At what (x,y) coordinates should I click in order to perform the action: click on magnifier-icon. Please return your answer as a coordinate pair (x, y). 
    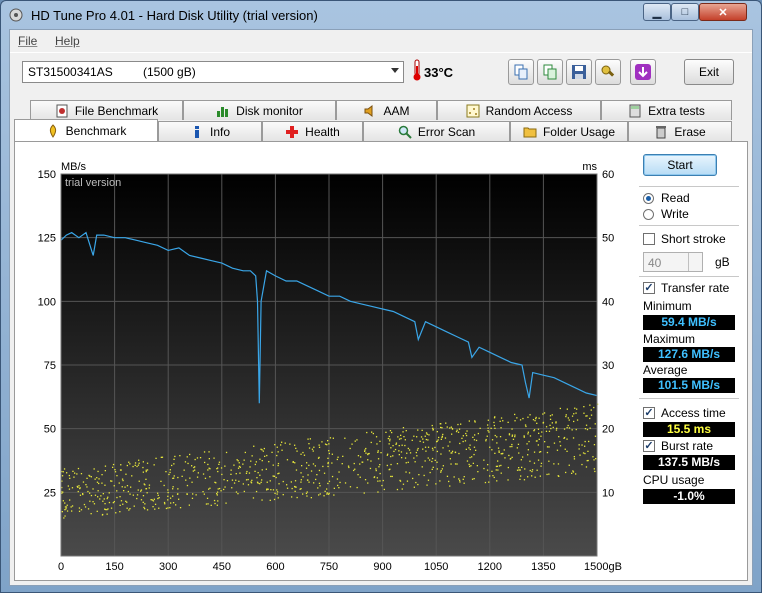
    Looking at the image, I should click on (405, 132).